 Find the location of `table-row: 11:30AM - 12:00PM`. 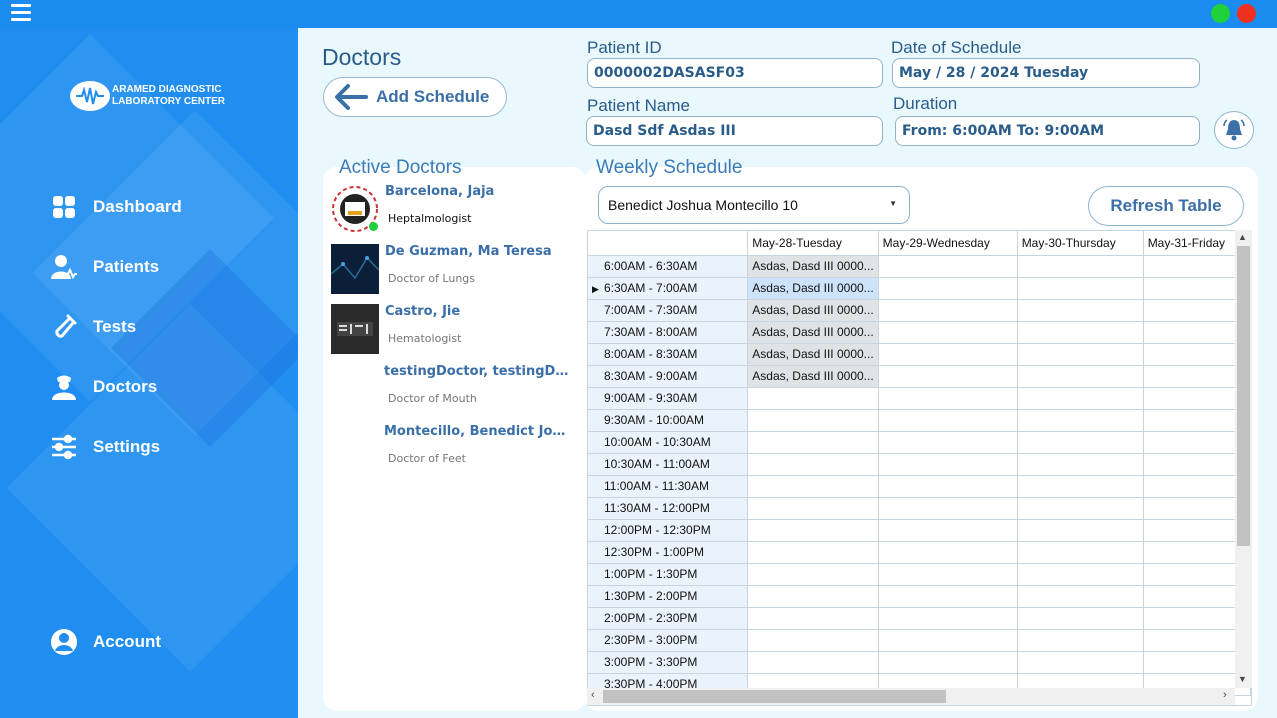

table-row: 11:30AM - 12:00PM is located at coordinates (919, 508).